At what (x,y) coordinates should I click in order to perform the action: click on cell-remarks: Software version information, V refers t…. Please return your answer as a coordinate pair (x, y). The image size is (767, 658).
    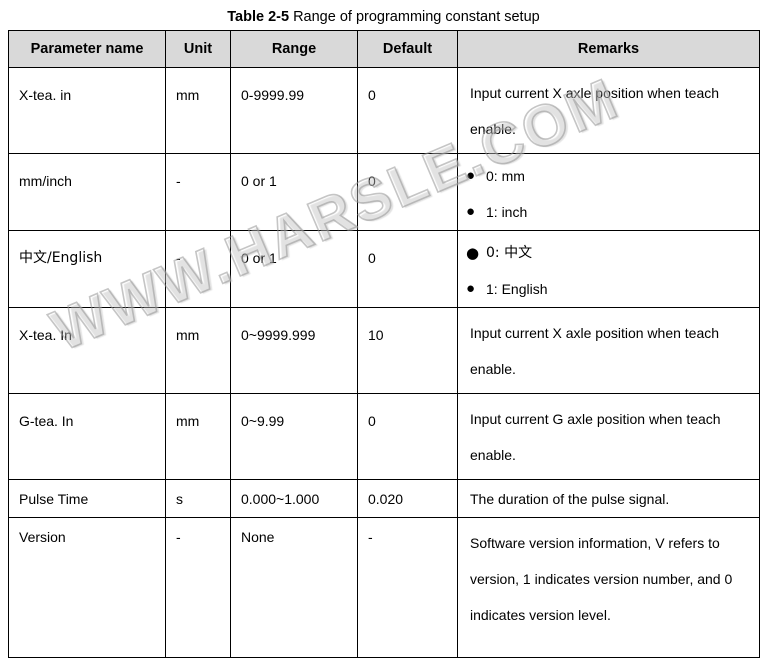
    Looking at the image, I should click on (608, 587).